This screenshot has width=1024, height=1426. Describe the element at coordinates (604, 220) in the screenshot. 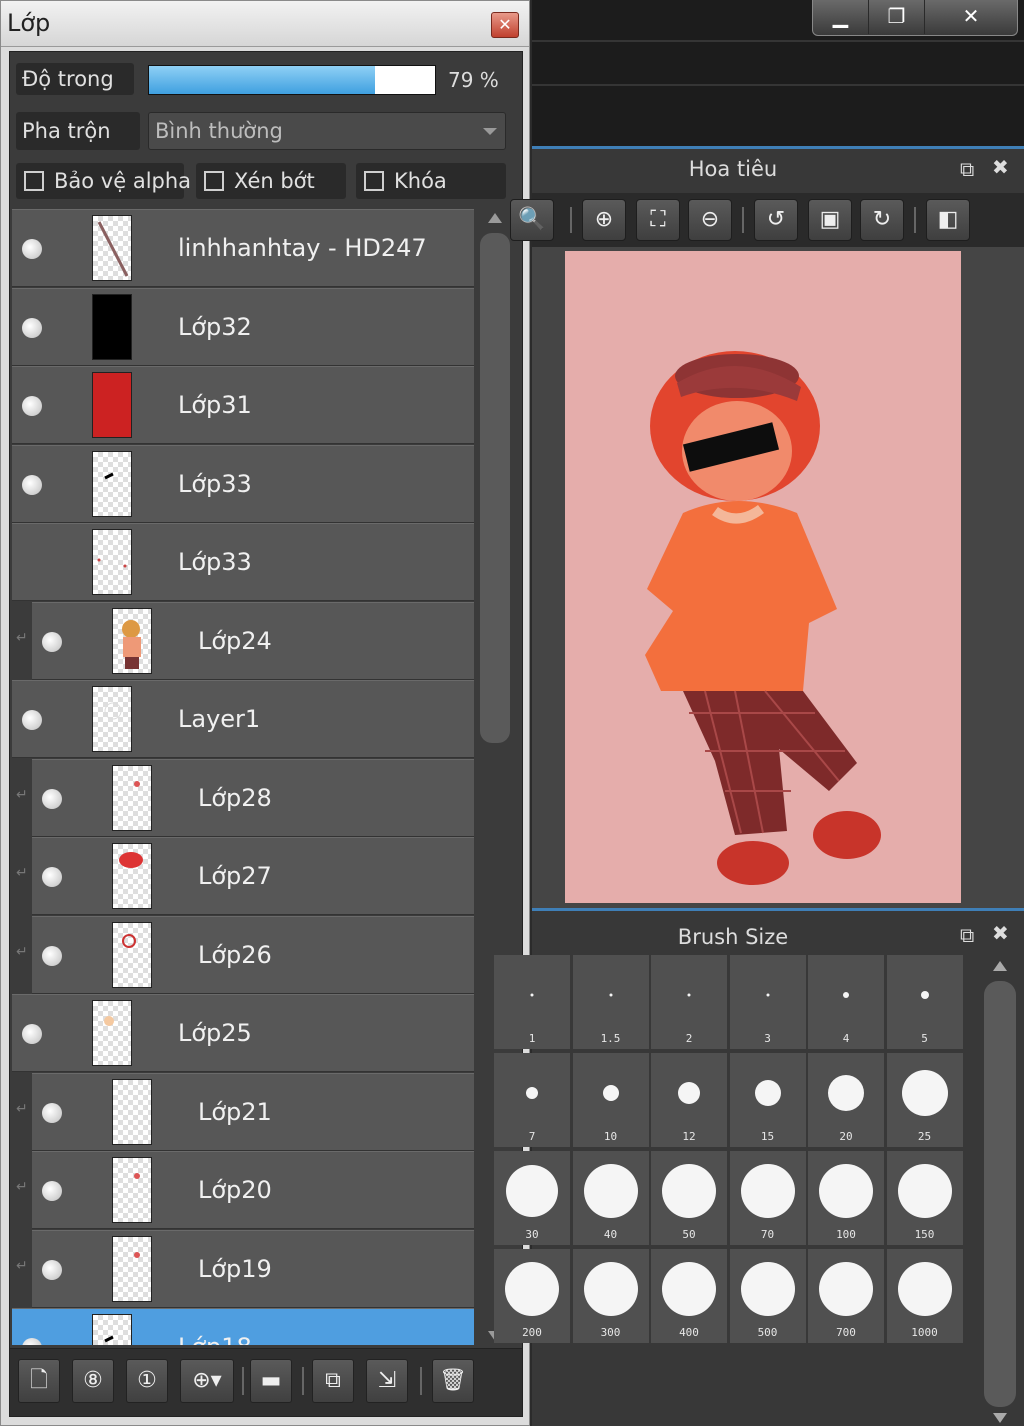

I see `zoom-in-icon: ⊕` at that location.